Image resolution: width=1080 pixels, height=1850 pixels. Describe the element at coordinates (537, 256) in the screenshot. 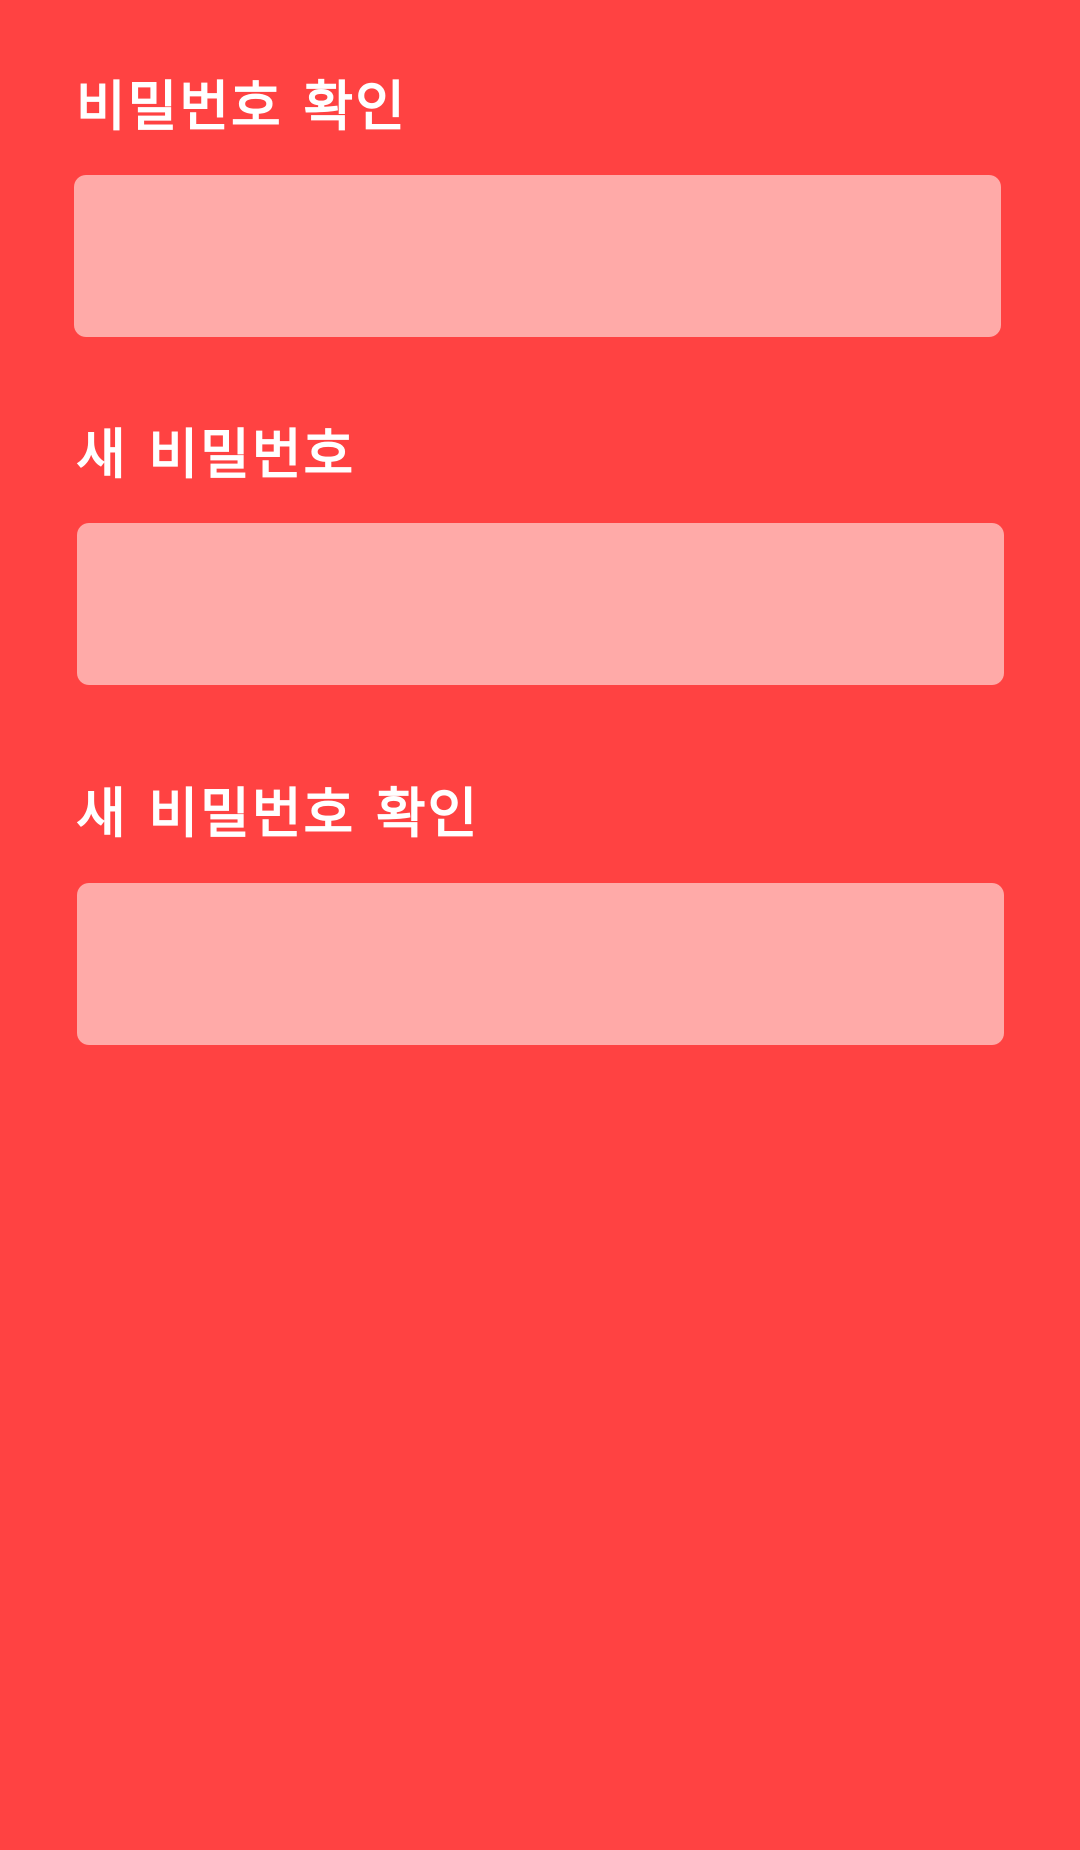

I see `current-password-input` at that location.